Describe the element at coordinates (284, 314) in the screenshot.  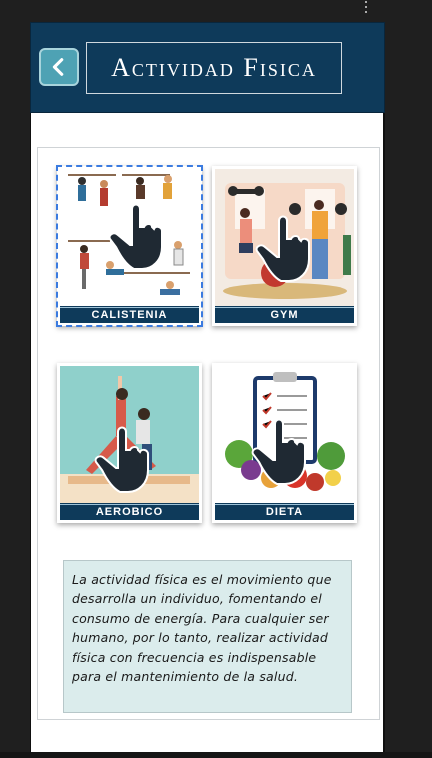
I see `card-label: GYM` at that location.